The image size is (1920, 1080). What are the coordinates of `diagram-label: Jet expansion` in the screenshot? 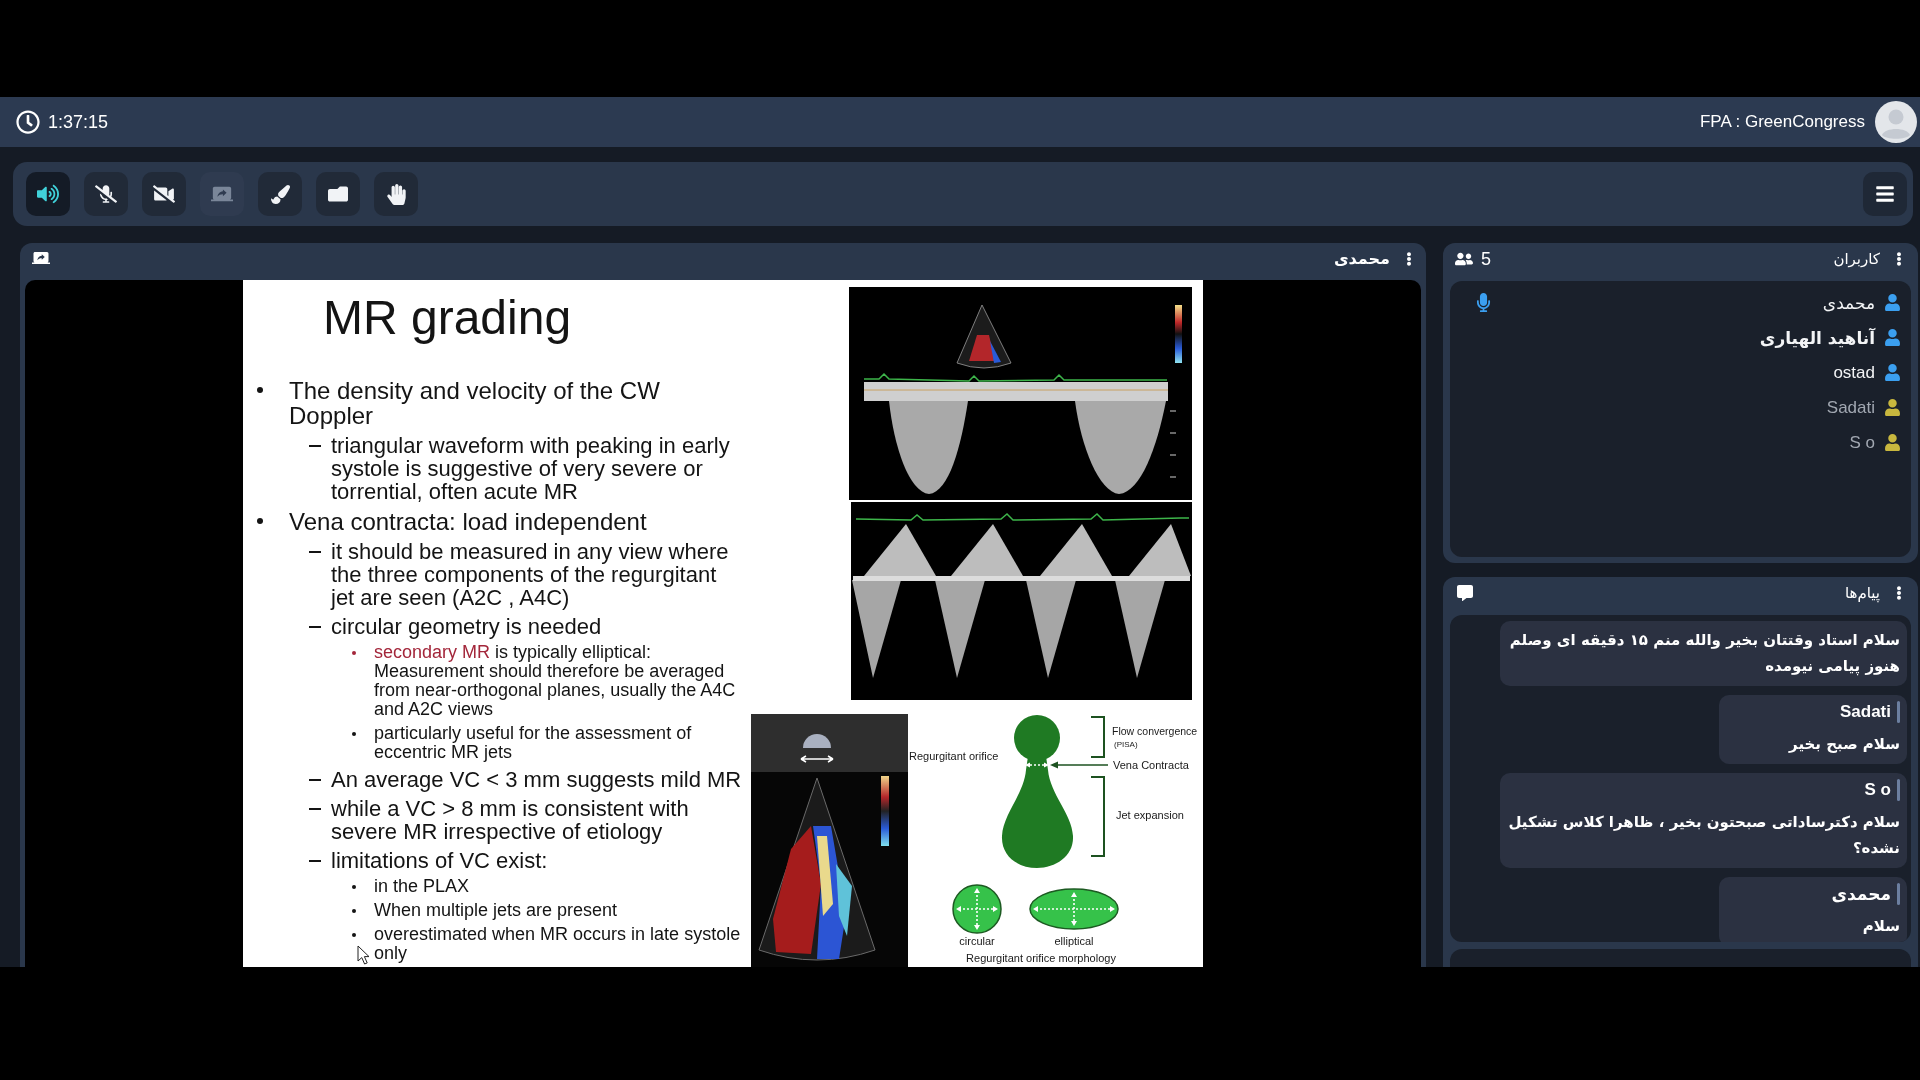 It's located at (1150, 815).